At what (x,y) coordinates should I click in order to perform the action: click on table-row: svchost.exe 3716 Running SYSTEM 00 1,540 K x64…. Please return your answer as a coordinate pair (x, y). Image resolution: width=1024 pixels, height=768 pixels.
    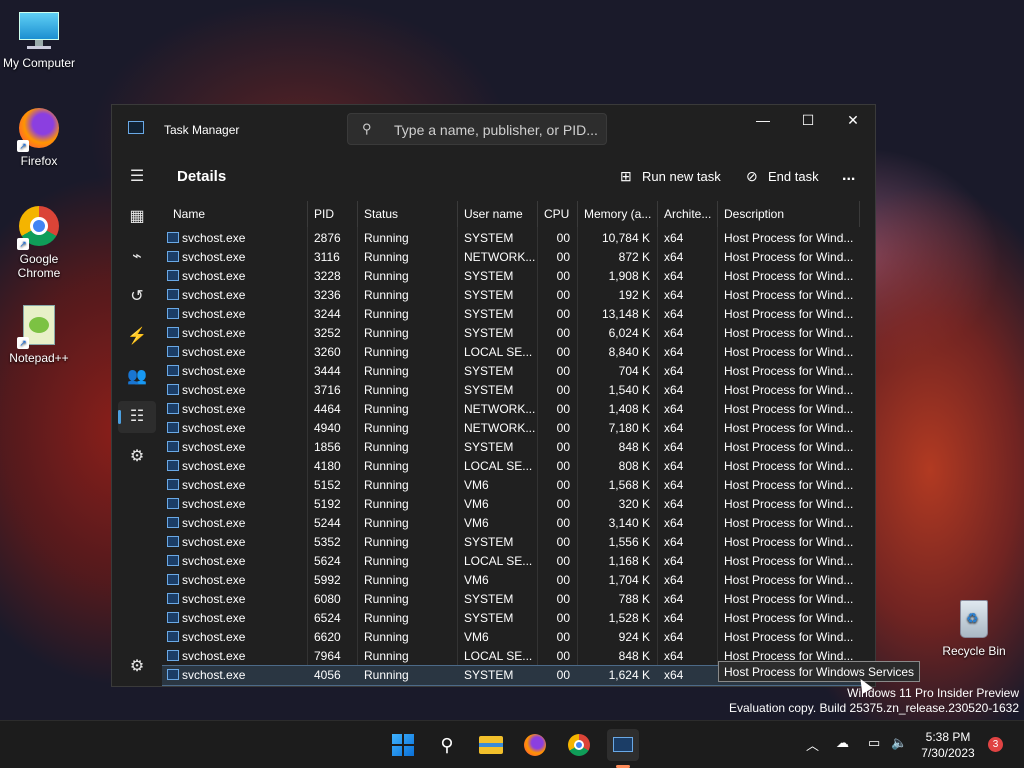
    Looking at the image, I should click on (512, 390).